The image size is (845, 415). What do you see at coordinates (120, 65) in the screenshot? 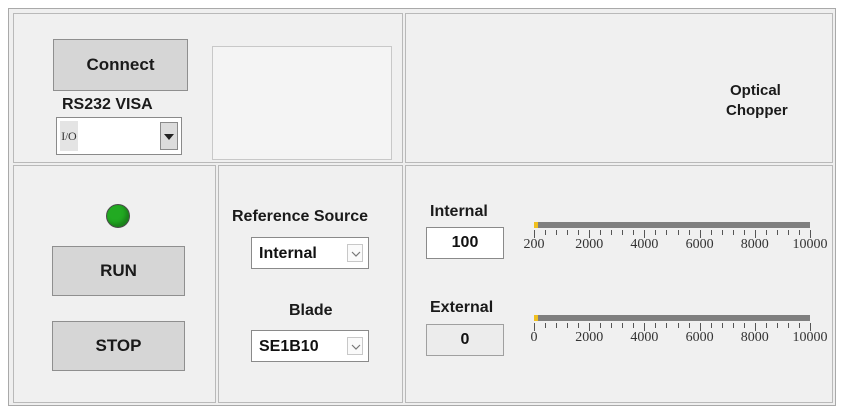
I see `connect-button: Connect` at bounding box center [120, 65].